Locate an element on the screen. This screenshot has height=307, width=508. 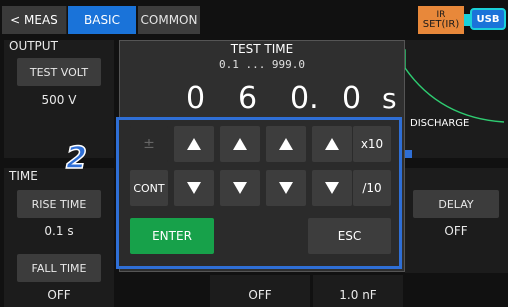
test-volt-value: 500 V is located at coordinates (59, 100).